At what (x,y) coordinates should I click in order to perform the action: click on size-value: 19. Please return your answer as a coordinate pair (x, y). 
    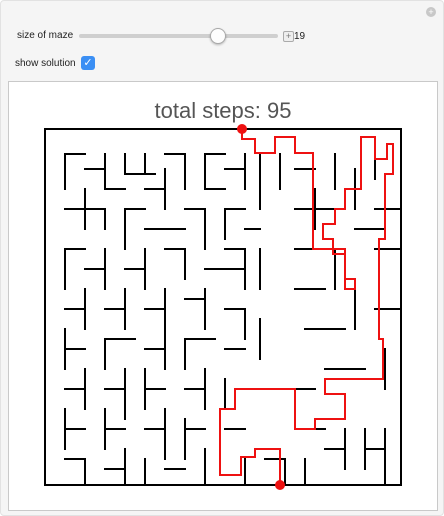
    Looking at the image, I should click on (300, 36).